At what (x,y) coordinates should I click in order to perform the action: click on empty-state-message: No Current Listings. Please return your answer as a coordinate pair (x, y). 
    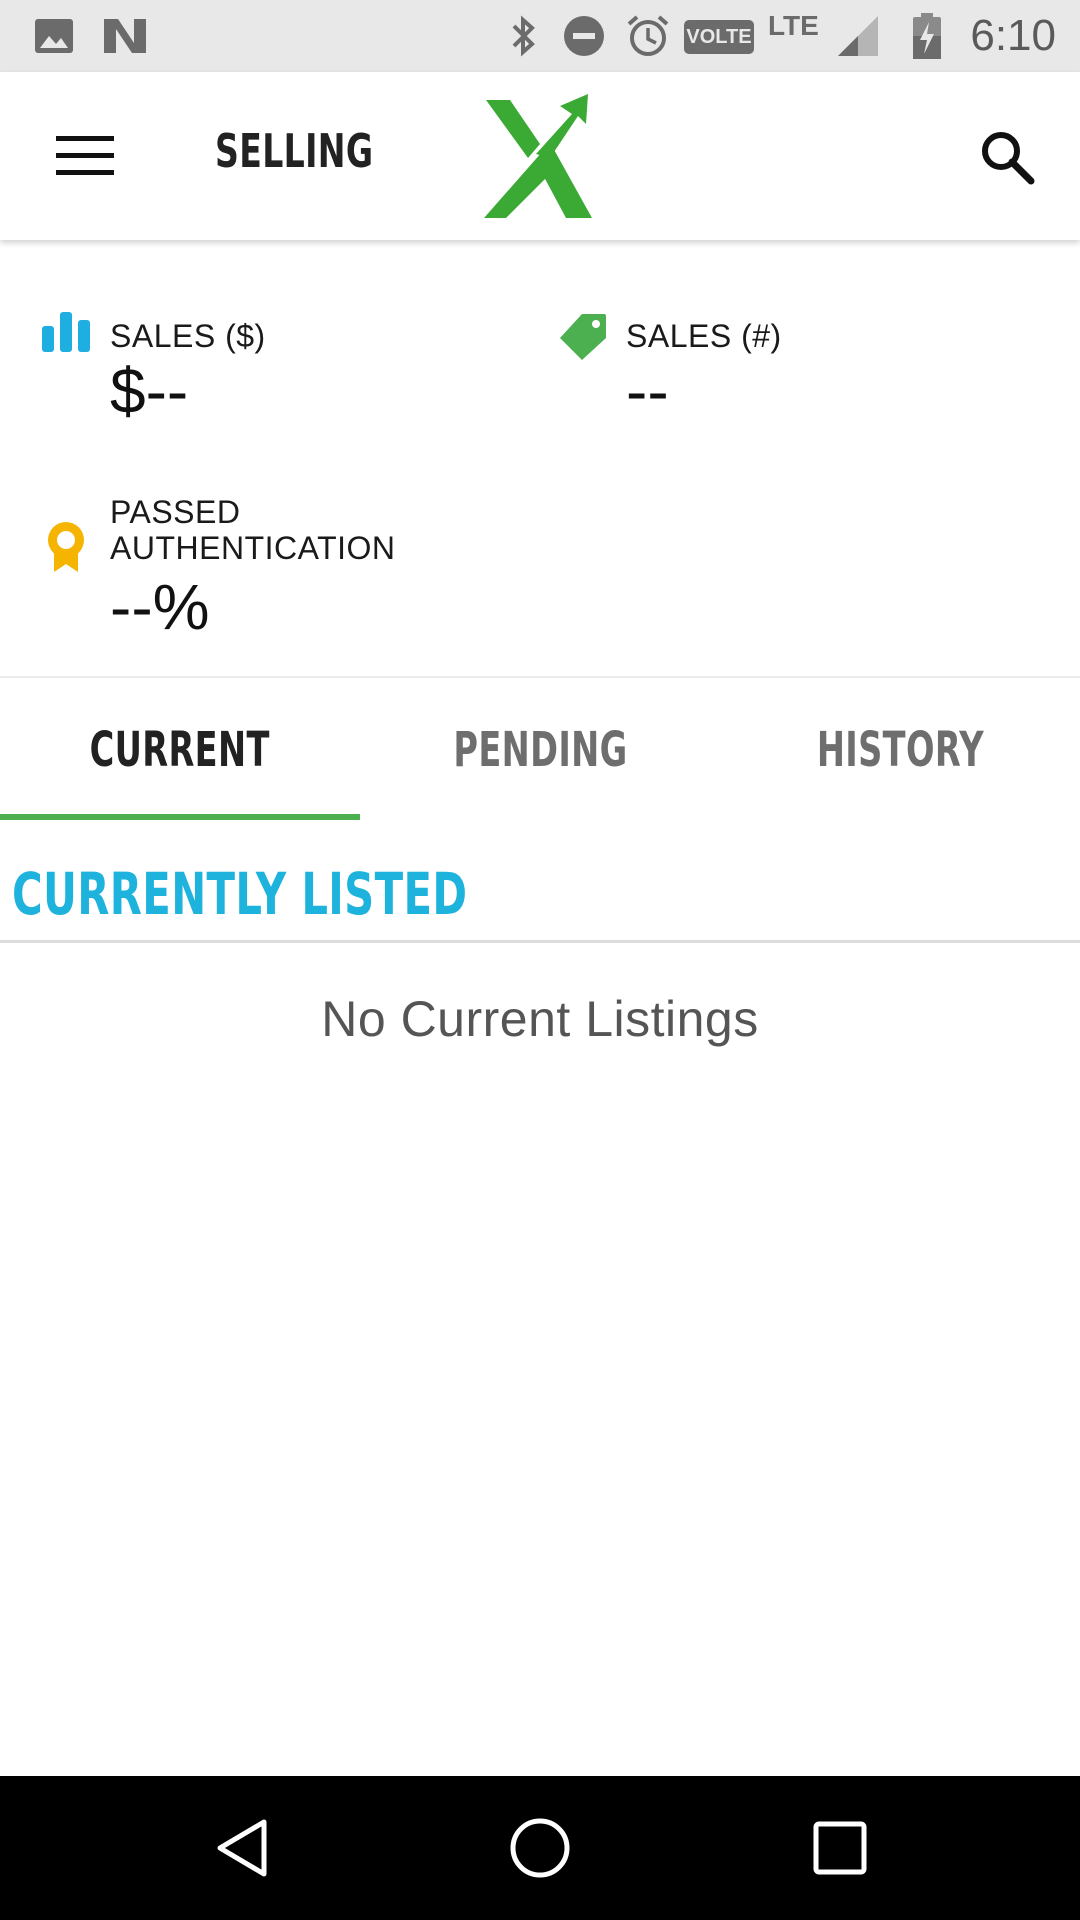
    Looking at the image, I should click on (540, 1019).